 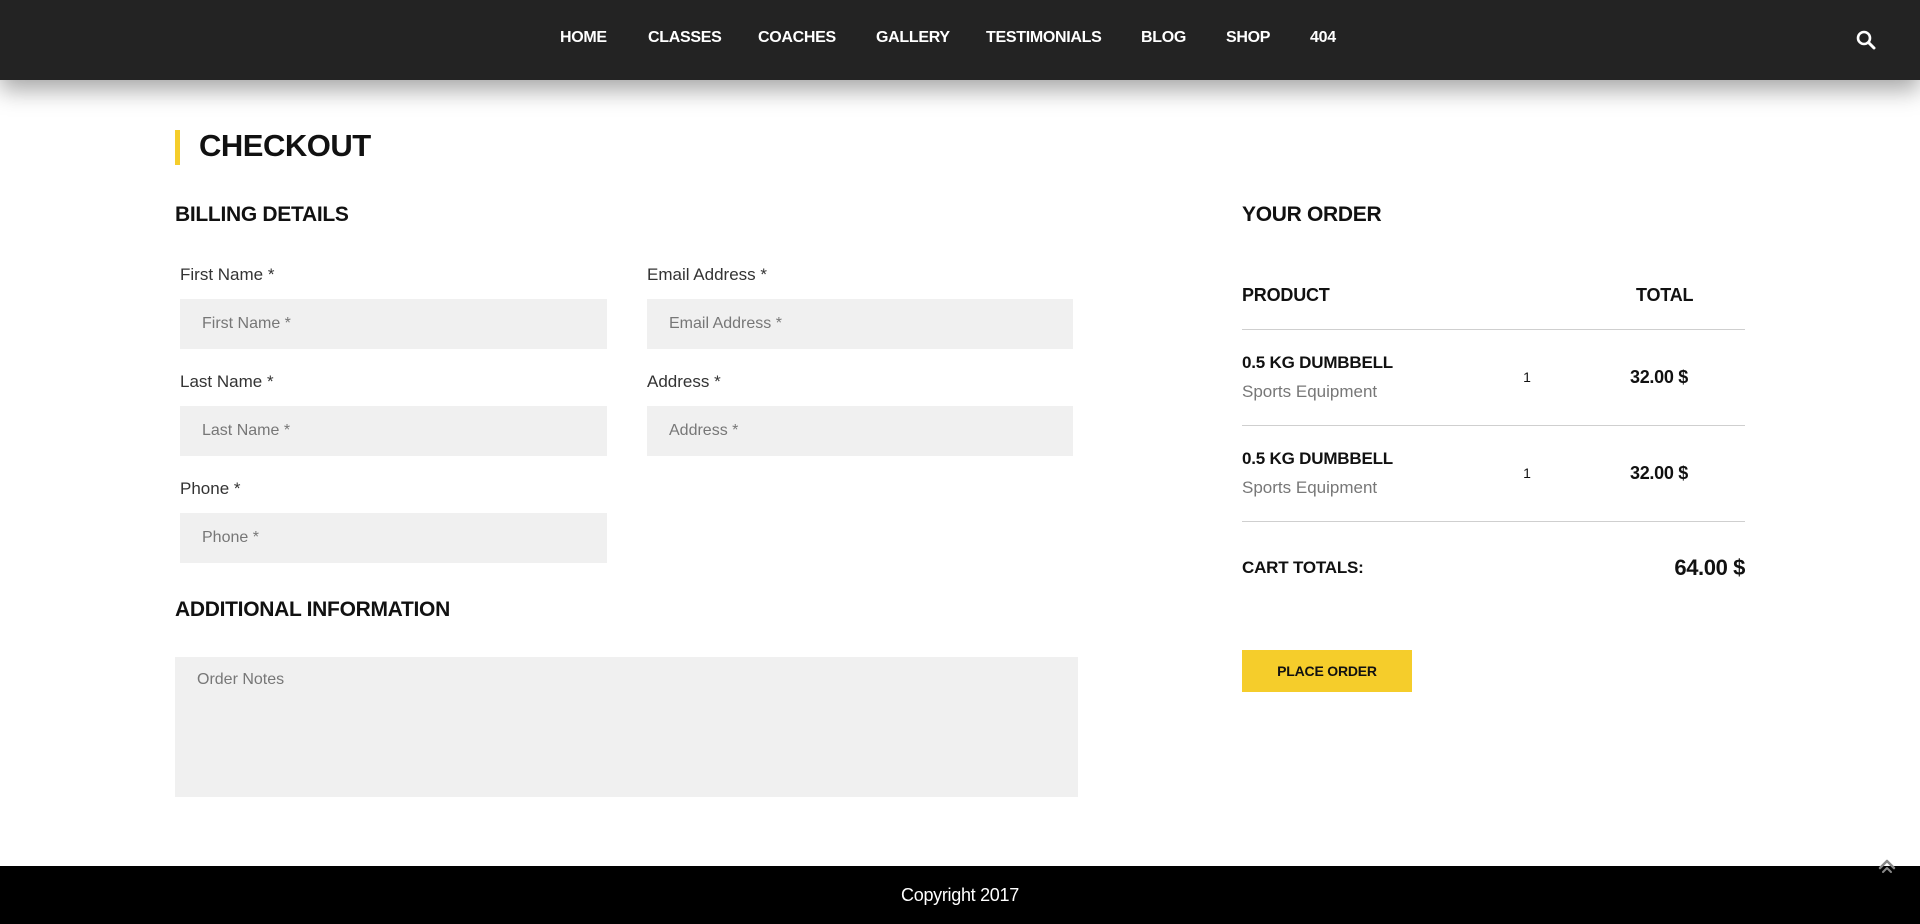 I want to click on first-name-label: First Name *, so click(x=227, y=275).